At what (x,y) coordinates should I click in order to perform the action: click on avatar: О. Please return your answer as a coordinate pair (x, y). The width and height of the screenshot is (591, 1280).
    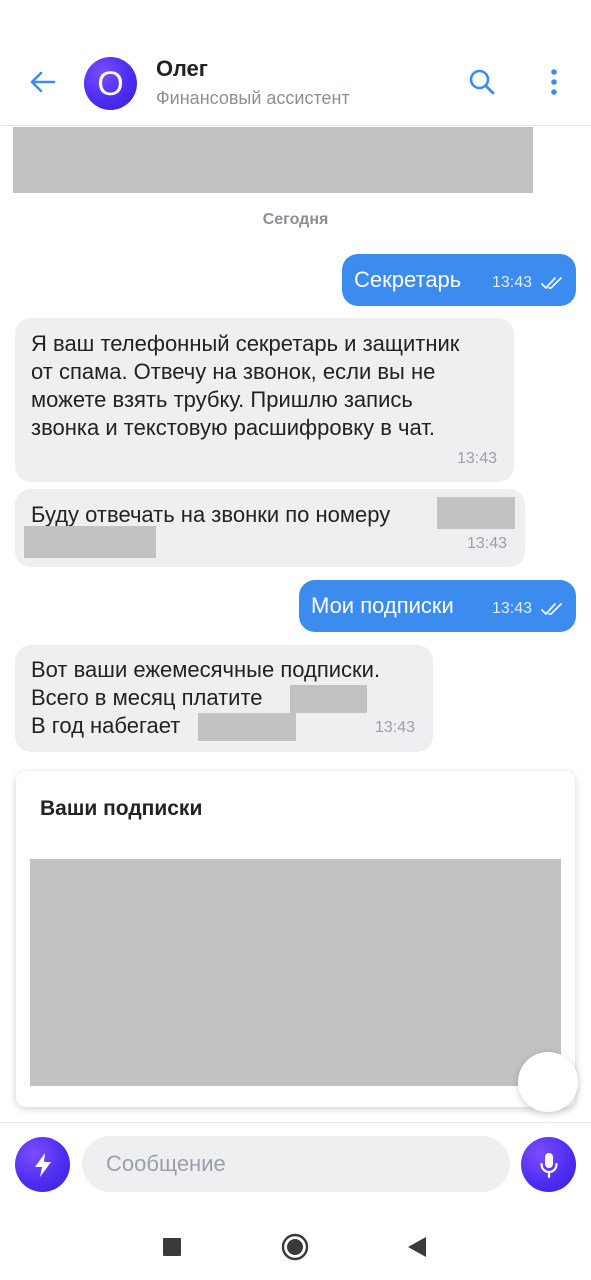
    Looking at the image, I should click on (110, 83).